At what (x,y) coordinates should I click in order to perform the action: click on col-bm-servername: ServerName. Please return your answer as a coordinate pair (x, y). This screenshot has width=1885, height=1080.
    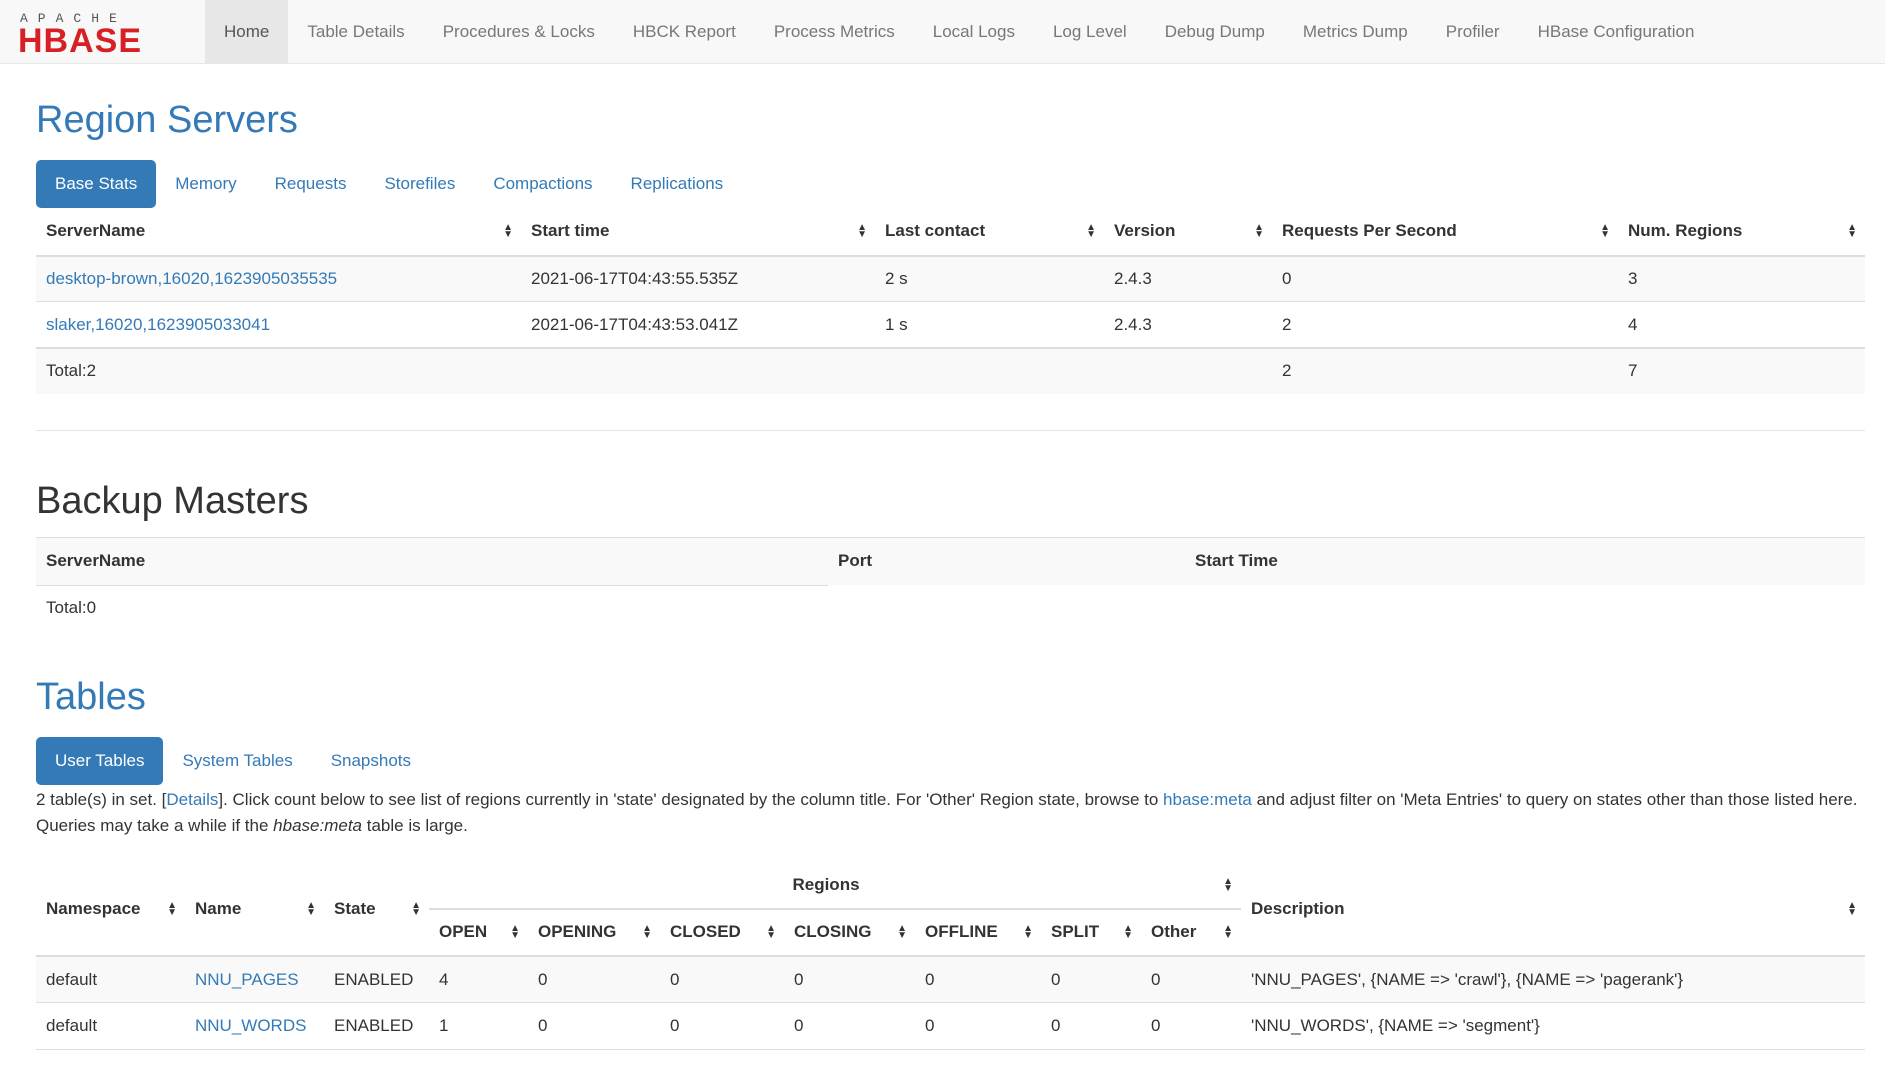
    Looking at the image, I should click on (432, 561).